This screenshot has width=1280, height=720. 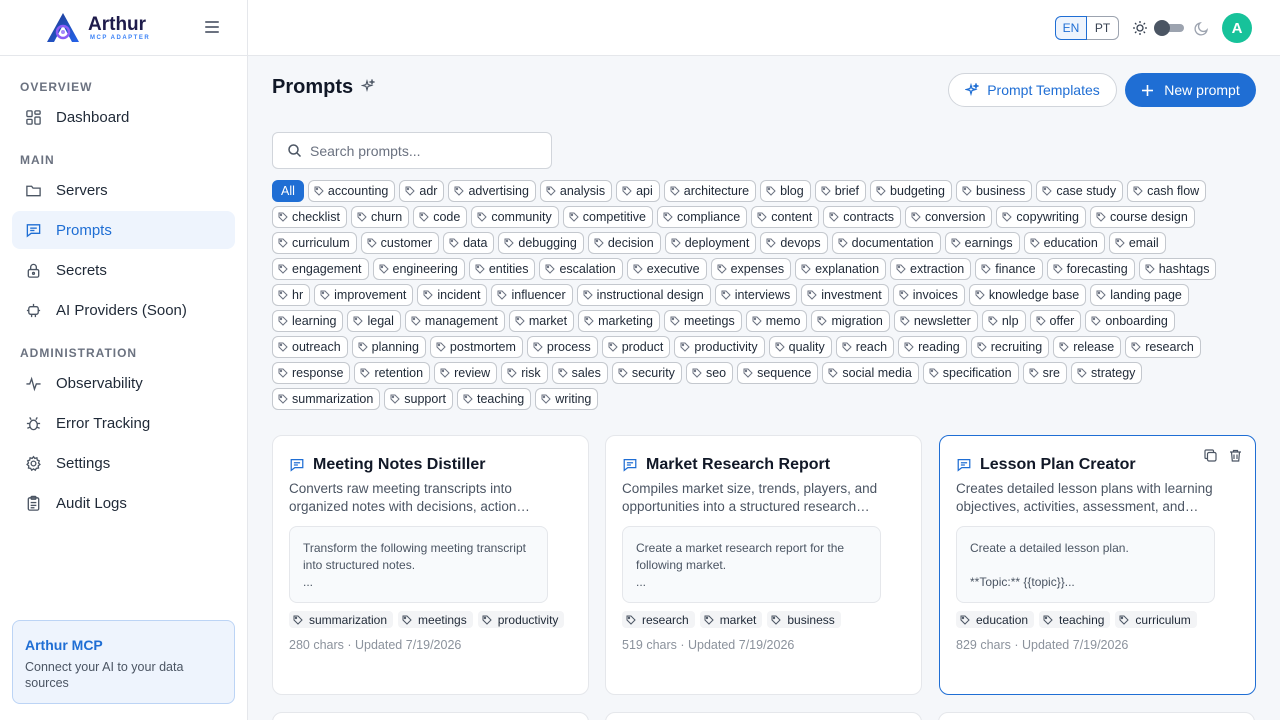 What do you see at coordinates (123, 230) in the screenshot?
I see `sidebar-item-prompts: Prompts` at bounding box center [123, 230].